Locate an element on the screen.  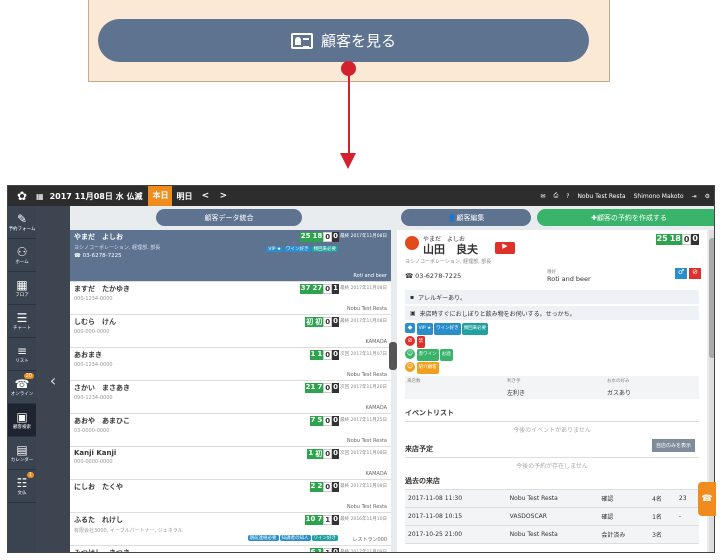
mail-icon: ✉ is located at coordinates (542, 196).